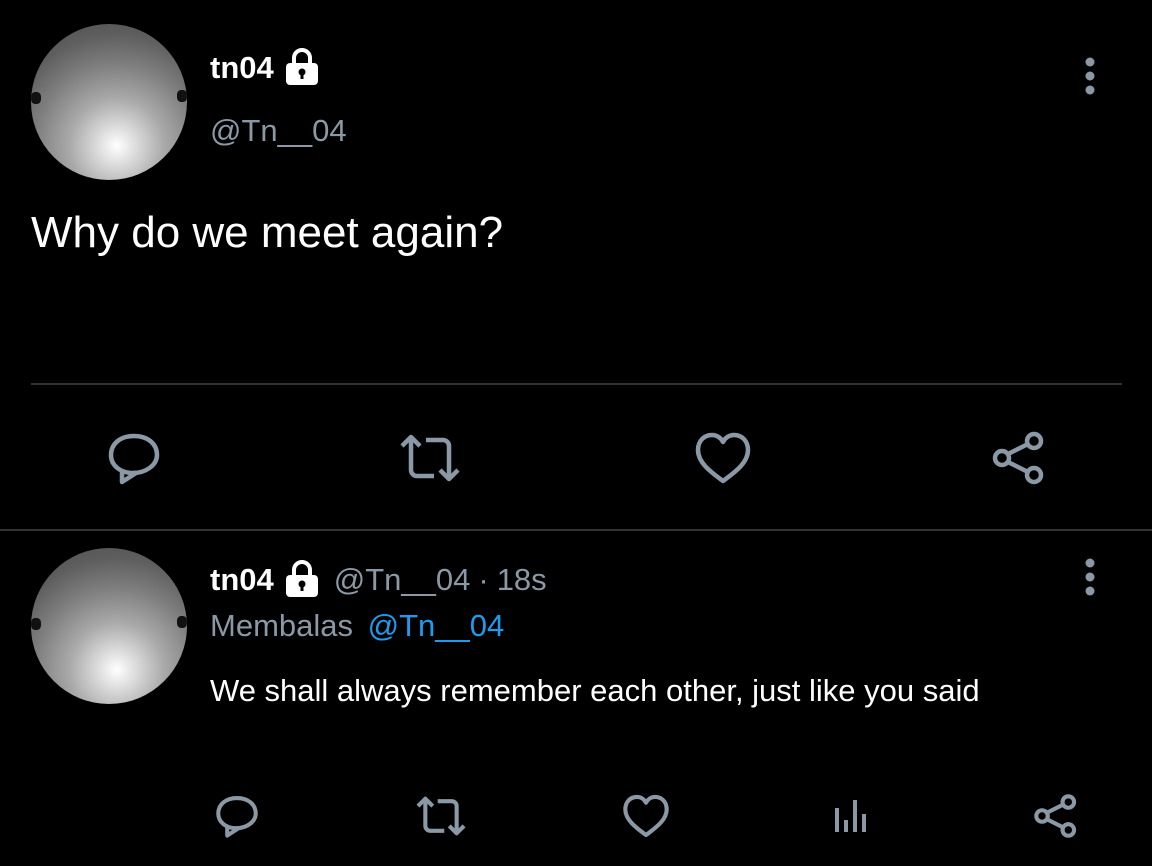 The image size is (1152, 866). Describe the element at coordinates (576, 384) in the screenshot. I see `divider` at that location.